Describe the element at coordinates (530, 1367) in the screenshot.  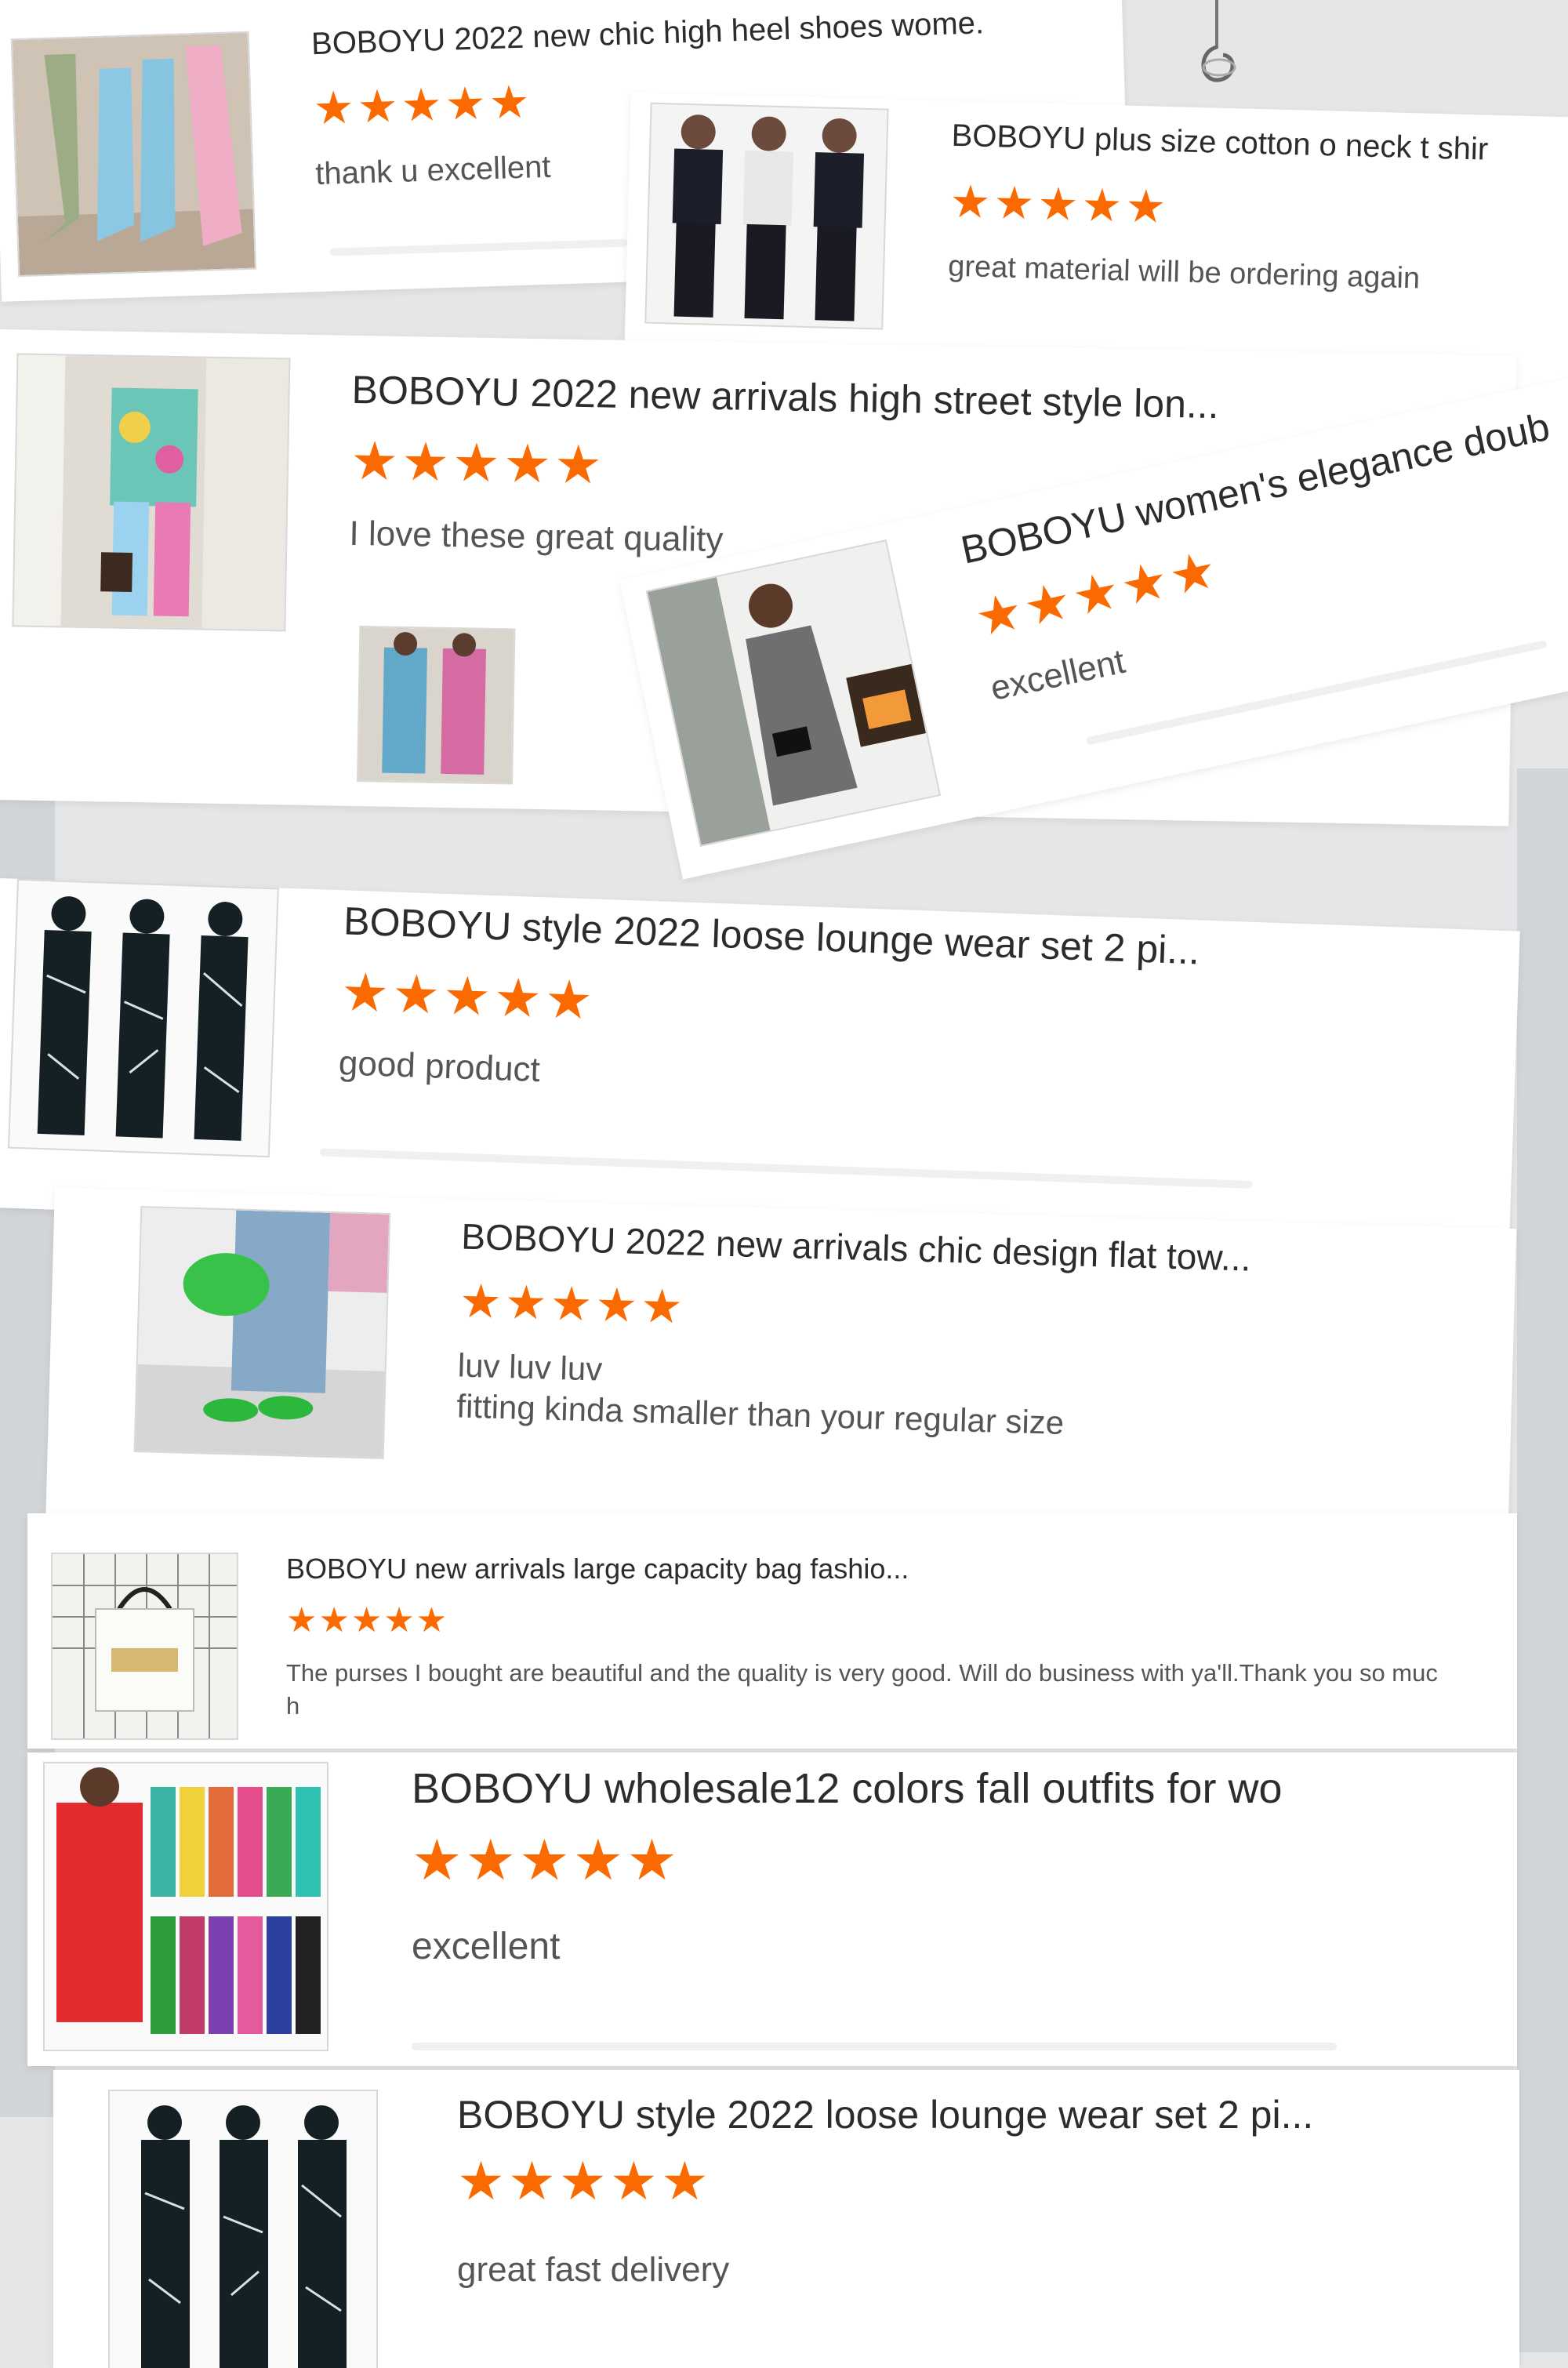
I see `review-comment: luv luv luv` at that location.